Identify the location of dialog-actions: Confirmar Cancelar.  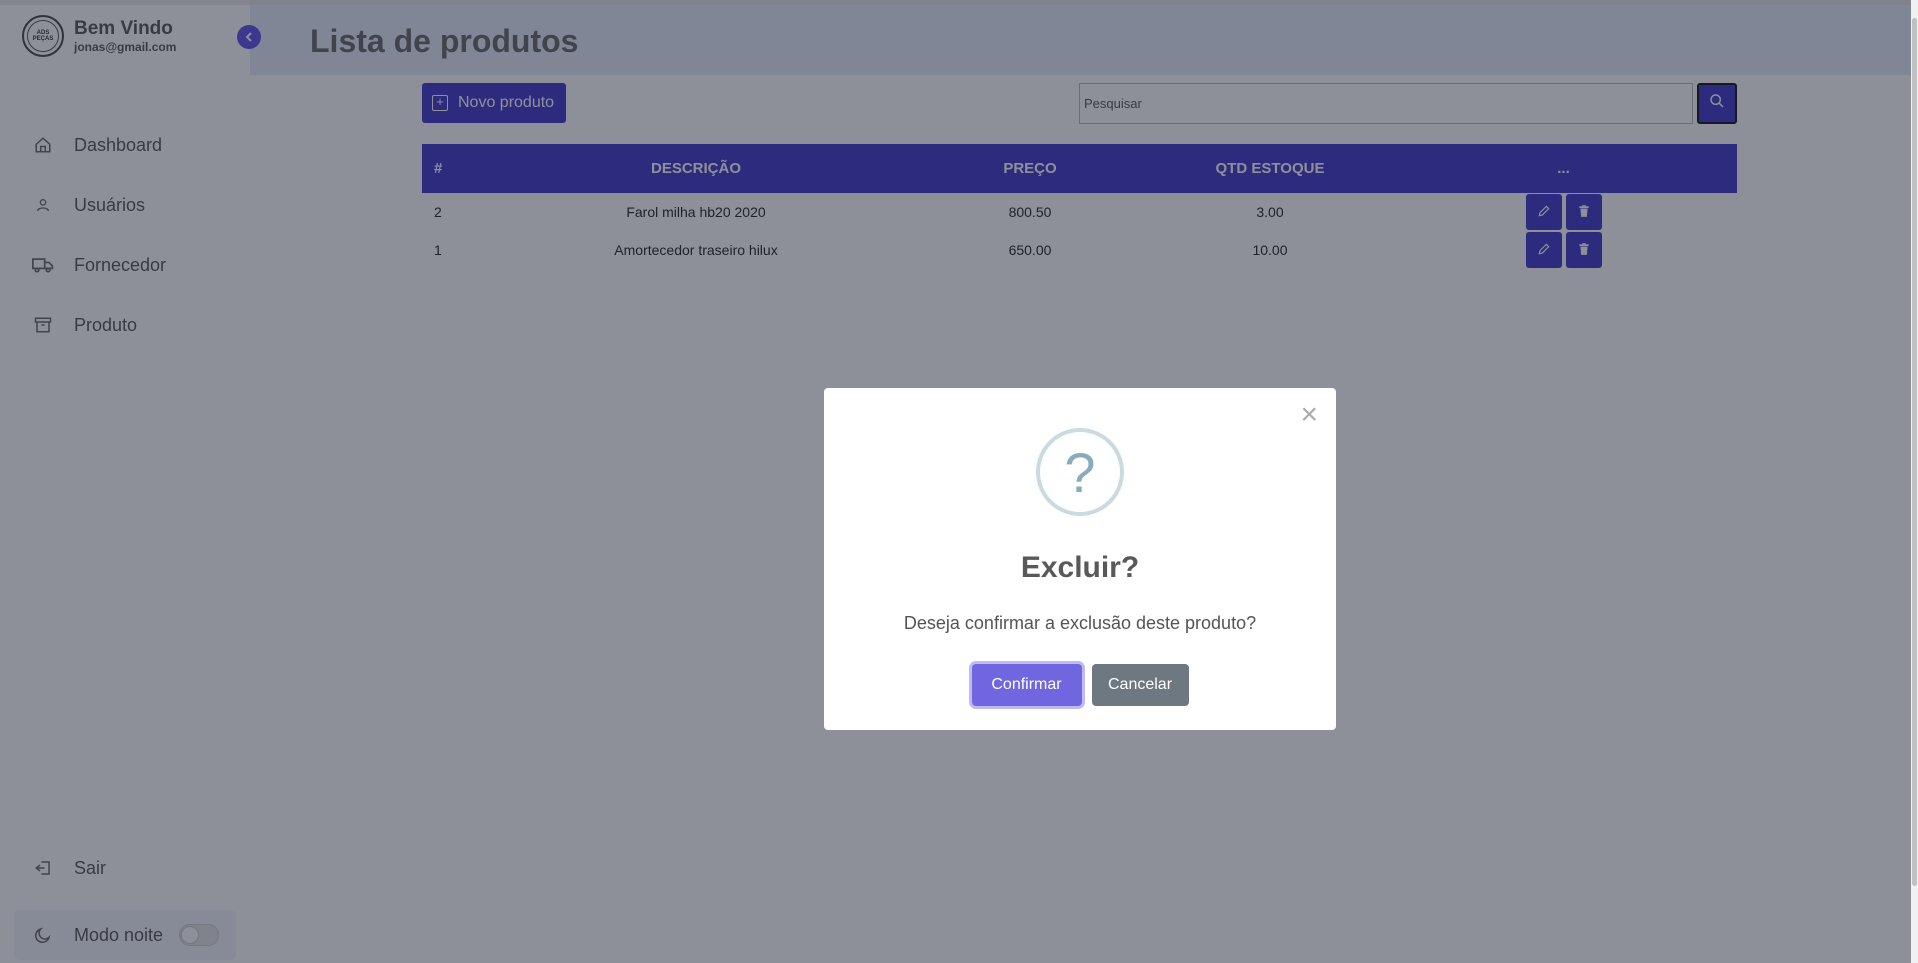
(1080, 685).